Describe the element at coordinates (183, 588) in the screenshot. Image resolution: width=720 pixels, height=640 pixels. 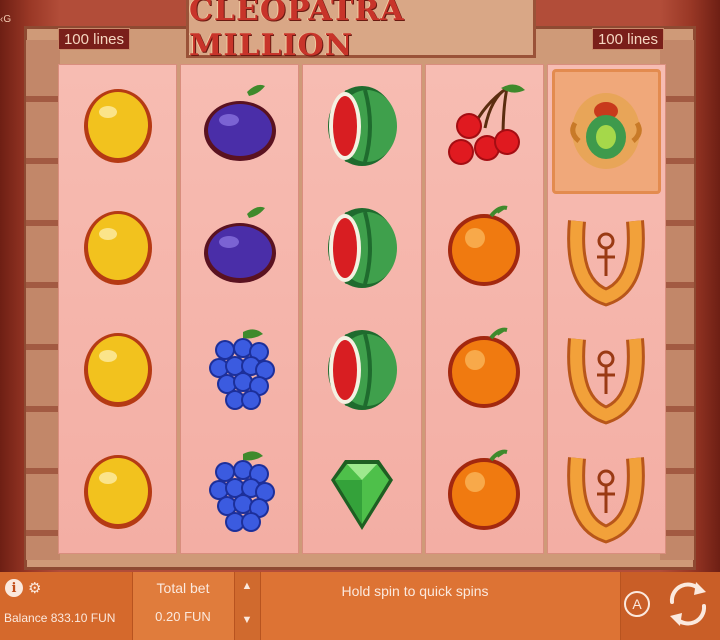
I see `total-bet-label: Total bet` at that location.